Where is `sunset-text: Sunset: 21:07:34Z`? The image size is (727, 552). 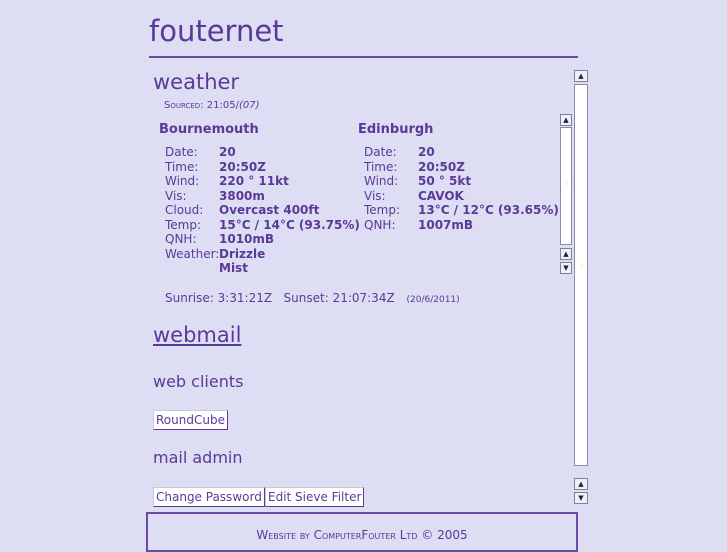 sunset-text: Sunset: 21:07:34Z is located at coordinates (339, 298).